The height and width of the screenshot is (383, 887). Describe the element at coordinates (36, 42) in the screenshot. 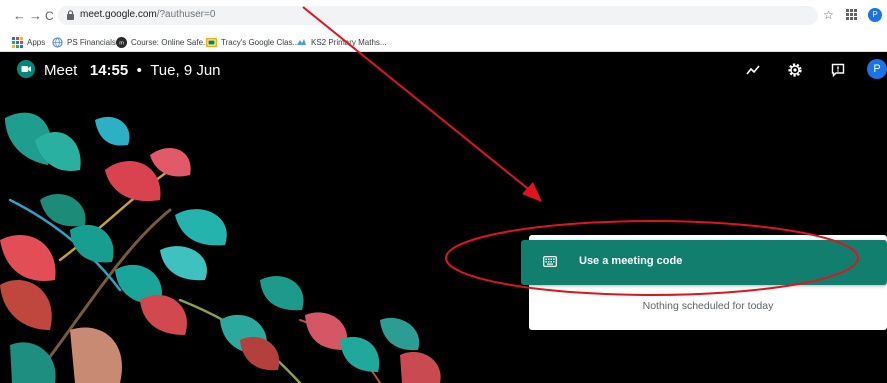

I see `bookmark-label: Apps` at that location.